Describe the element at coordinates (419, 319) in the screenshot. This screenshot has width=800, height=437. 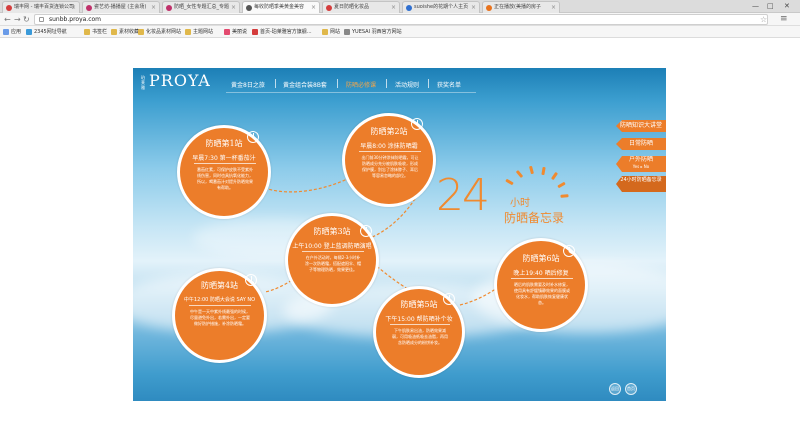
I see `station-time: 下午15:00 帮防晒补个妆` at that location.